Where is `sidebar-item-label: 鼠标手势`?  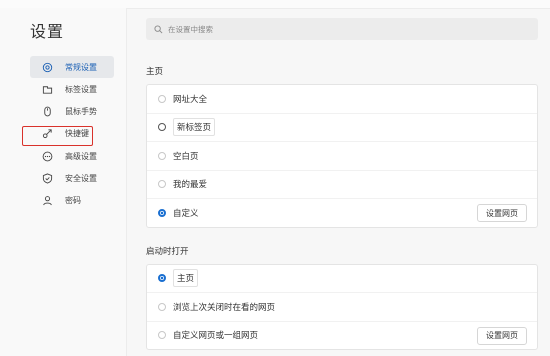 sidebar-item-label: 鼠标手势 is located at coordinates (81, 112).